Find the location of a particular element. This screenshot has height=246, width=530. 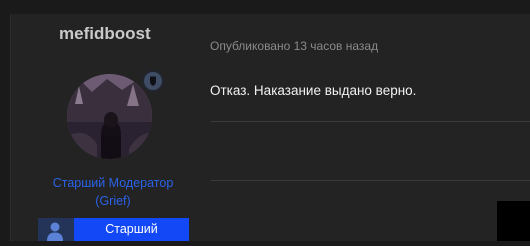

post-timestamp: Опубликовано 13 часов назад is located at coordinates (294, 46).